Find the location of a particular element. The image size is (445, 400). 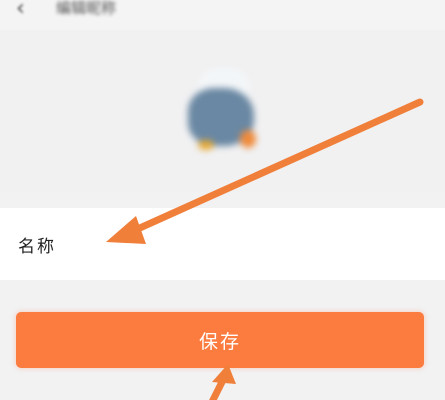

avatar-accent-orange is located at coordinates (248, 139).